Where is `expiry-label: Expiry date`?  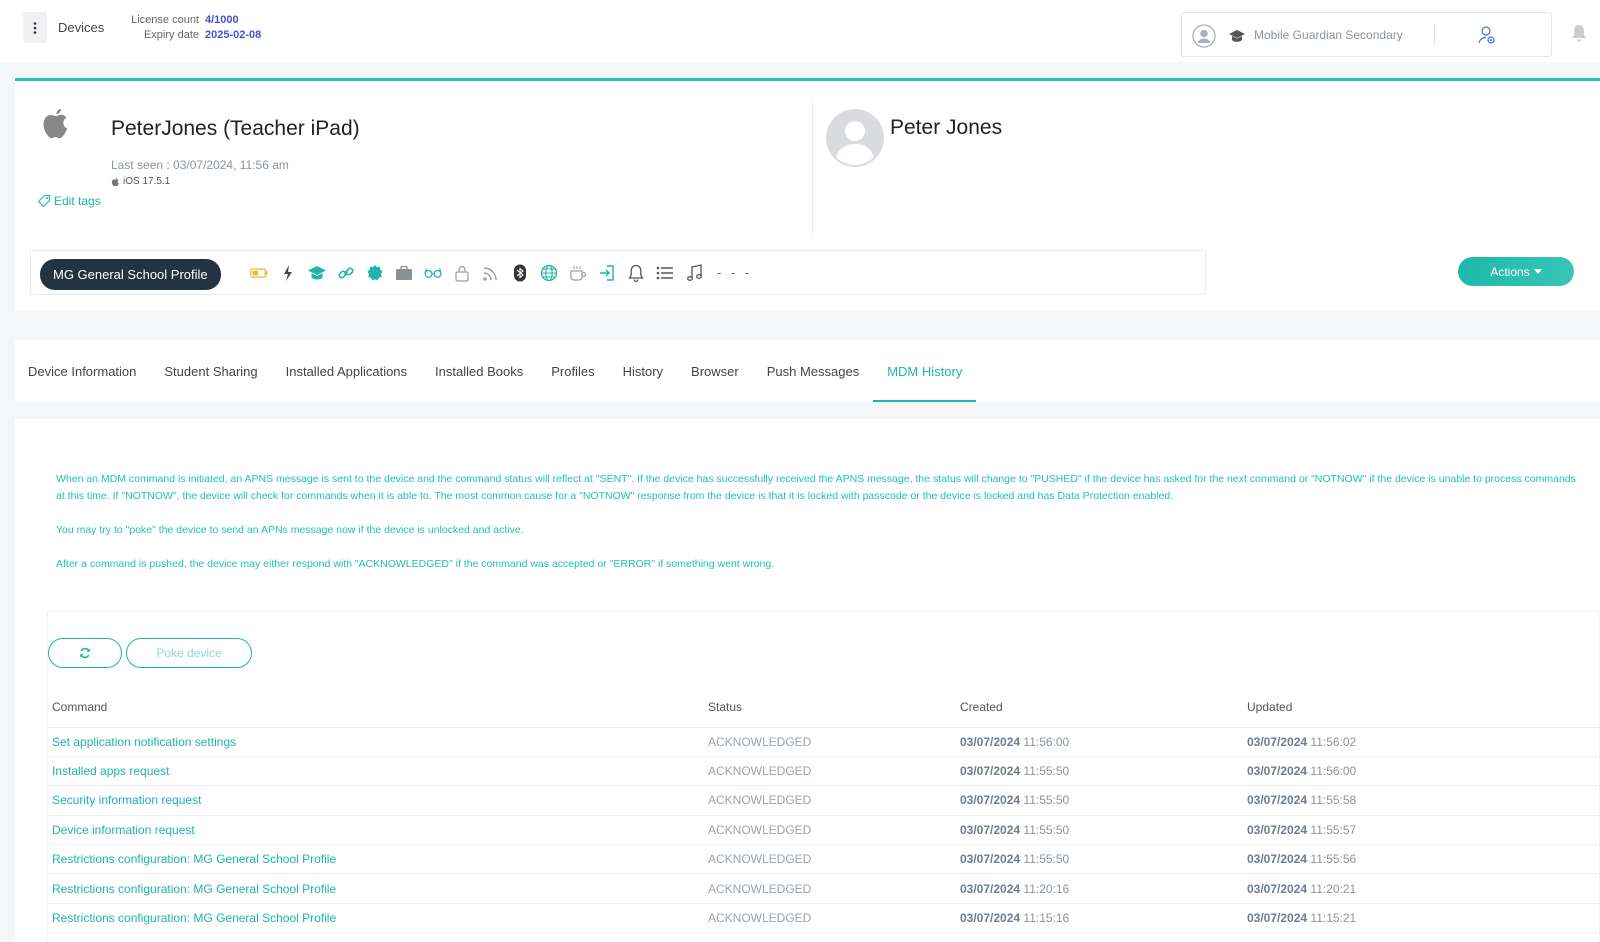
expiry-label: Expiry date is located at coordinates (171, 35).